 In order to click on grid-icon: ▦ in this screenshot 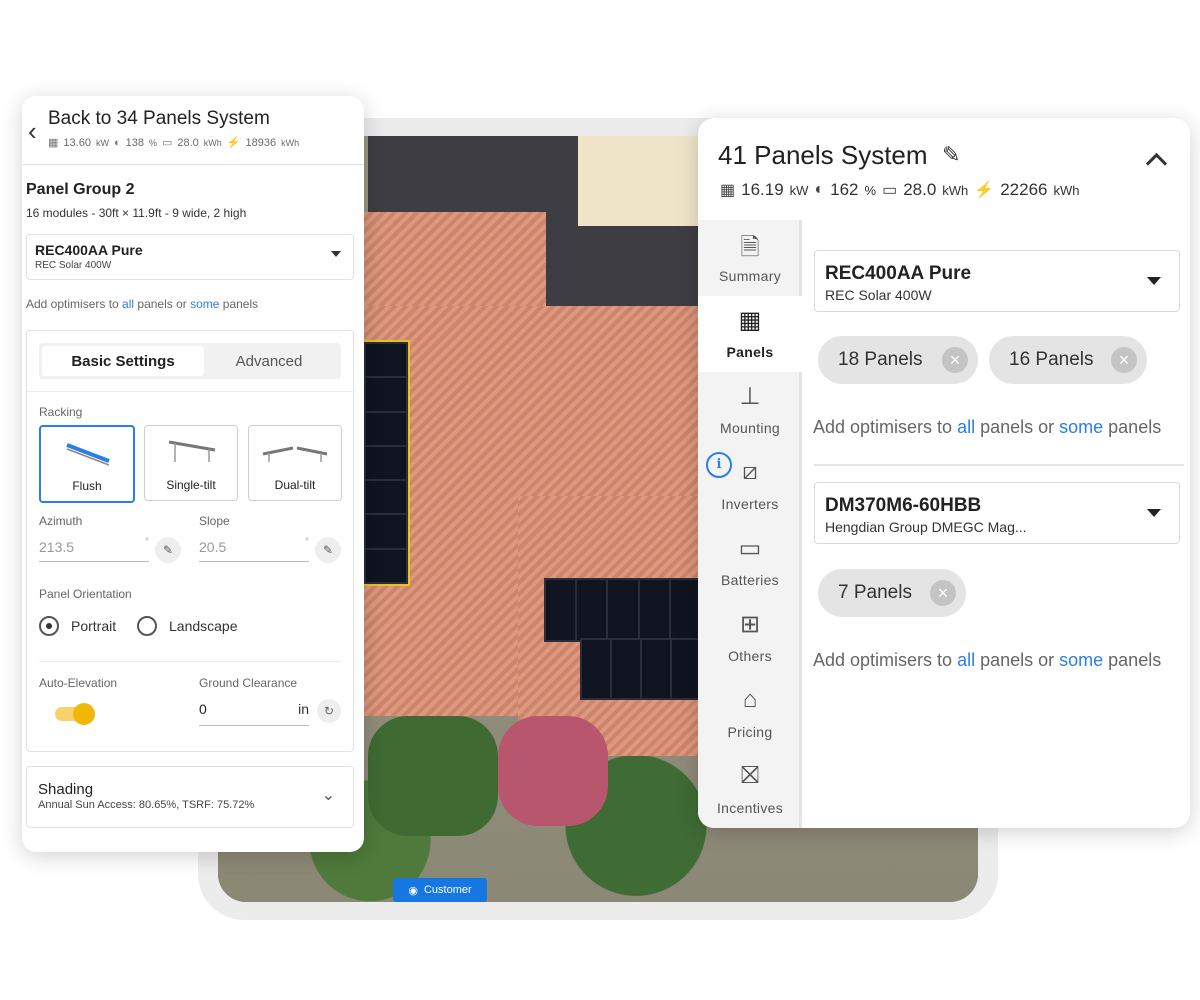, I will do `click(728, 190)`.